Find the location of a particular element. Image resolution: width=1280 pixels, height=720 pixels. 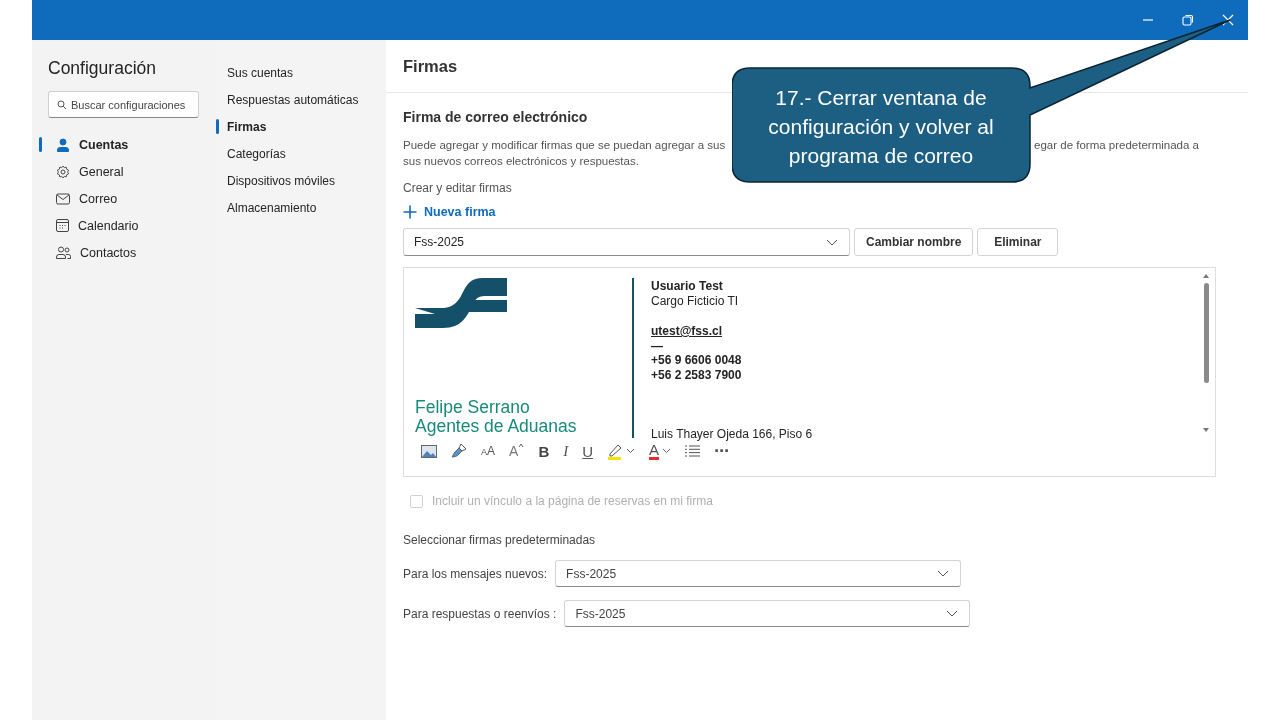

person-icon is located at coordinates (63, 144).